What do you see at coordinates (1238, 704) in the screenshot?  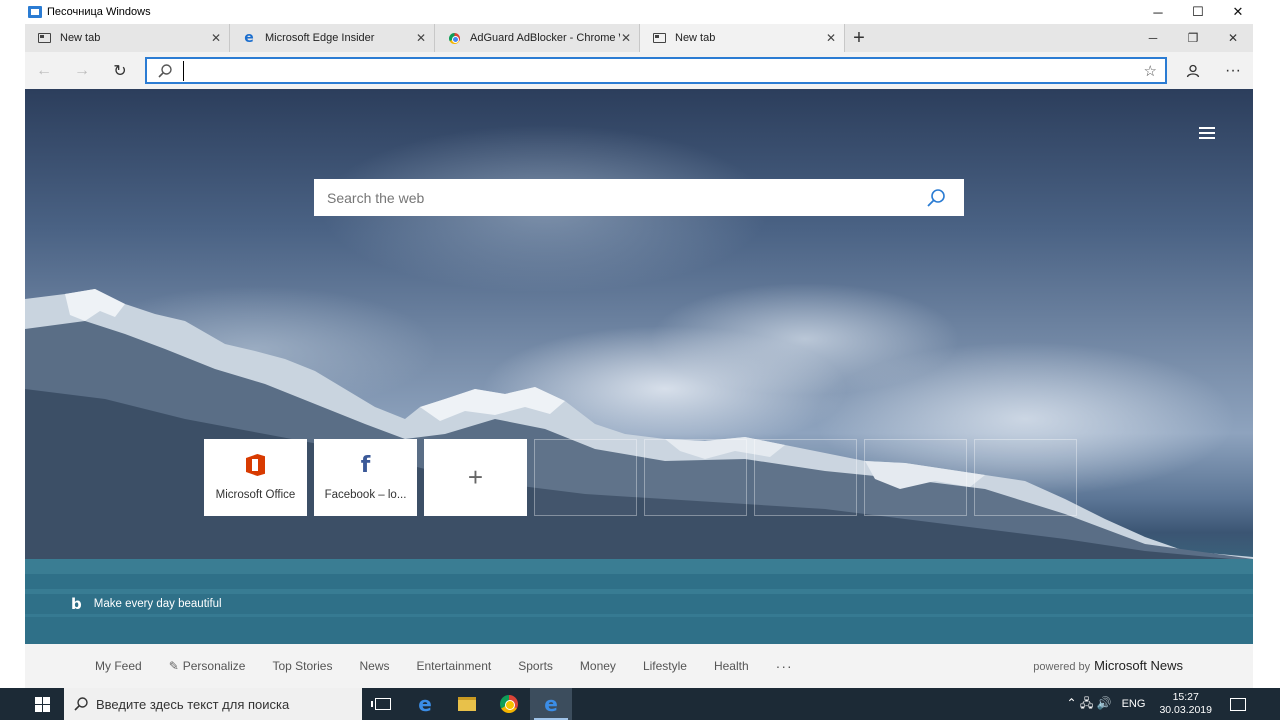 I see `action-center-icon` at bounding box center [1238, 704].